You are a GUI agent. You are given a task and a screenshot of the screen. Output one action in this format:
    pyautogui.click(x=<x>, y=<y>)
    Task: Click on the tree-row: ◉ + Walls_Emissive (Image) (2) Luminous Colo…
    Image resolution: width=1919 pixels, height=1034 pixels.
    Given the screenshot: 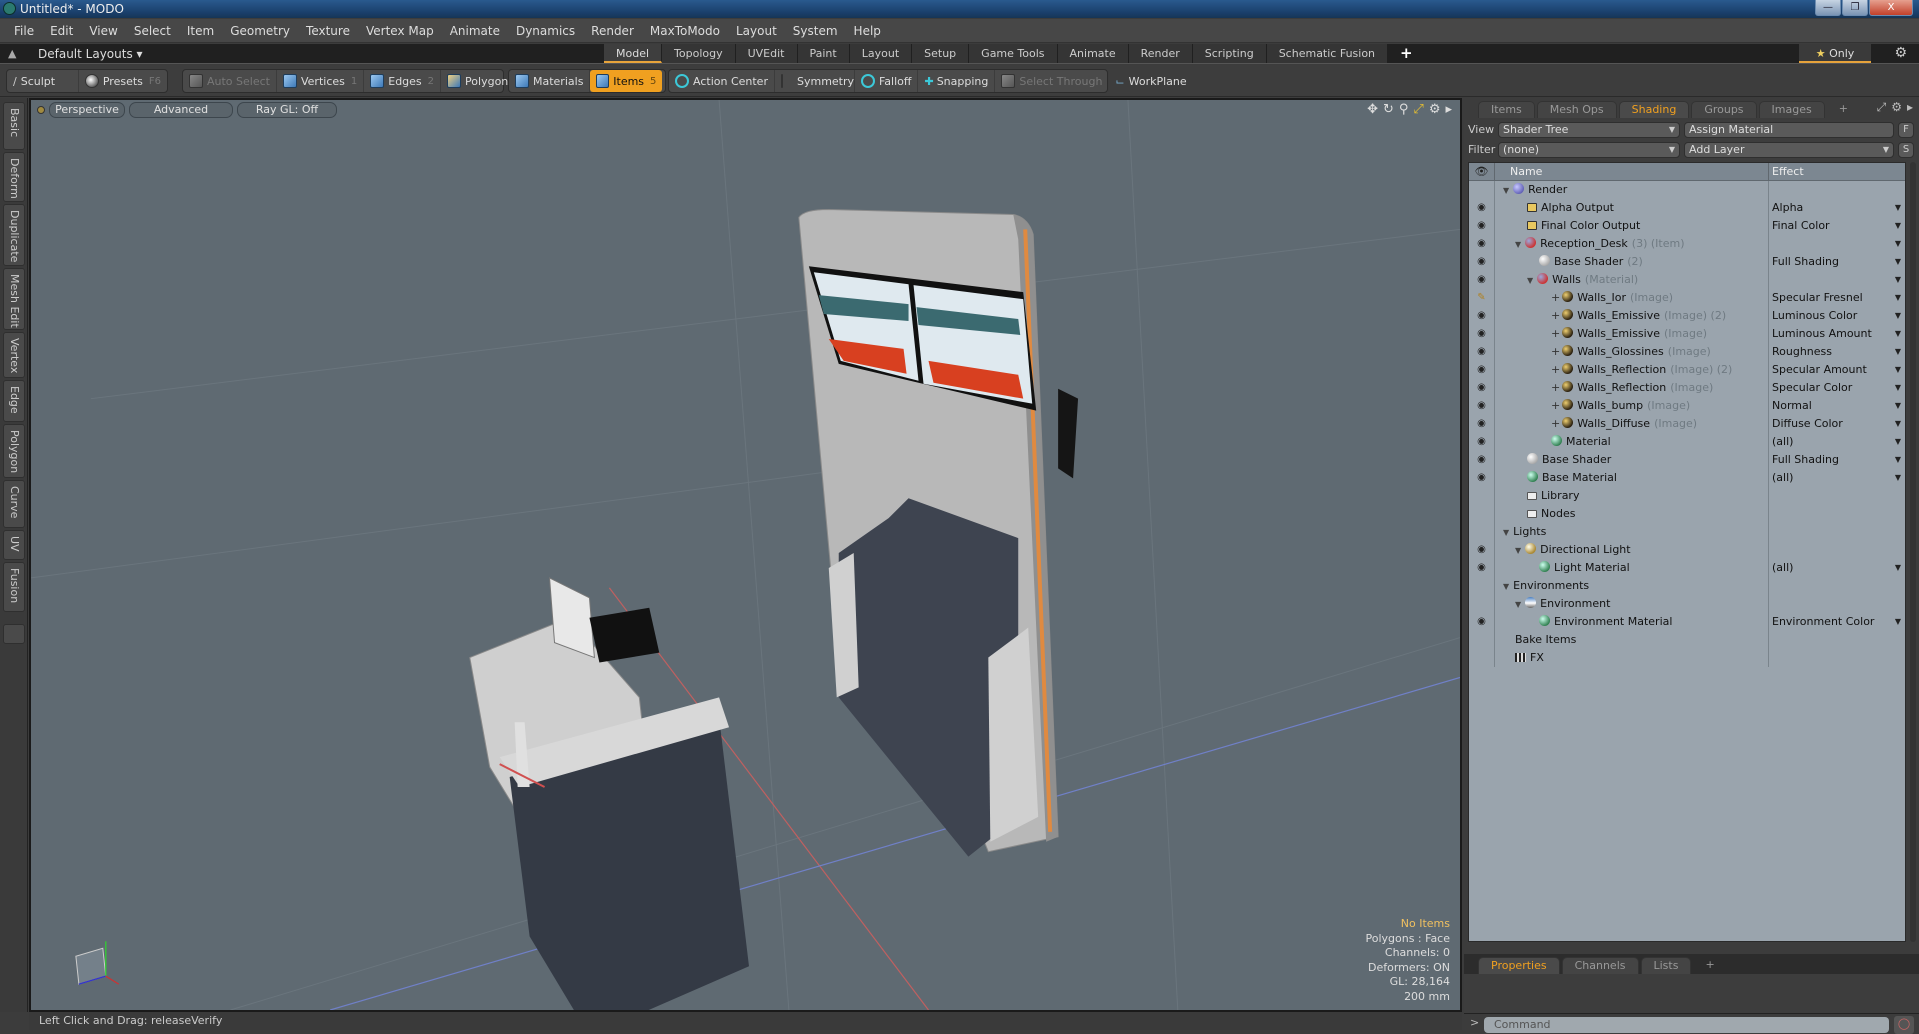 What is the action you would take?
    pyautogui.click(x=1687, y=316)
    